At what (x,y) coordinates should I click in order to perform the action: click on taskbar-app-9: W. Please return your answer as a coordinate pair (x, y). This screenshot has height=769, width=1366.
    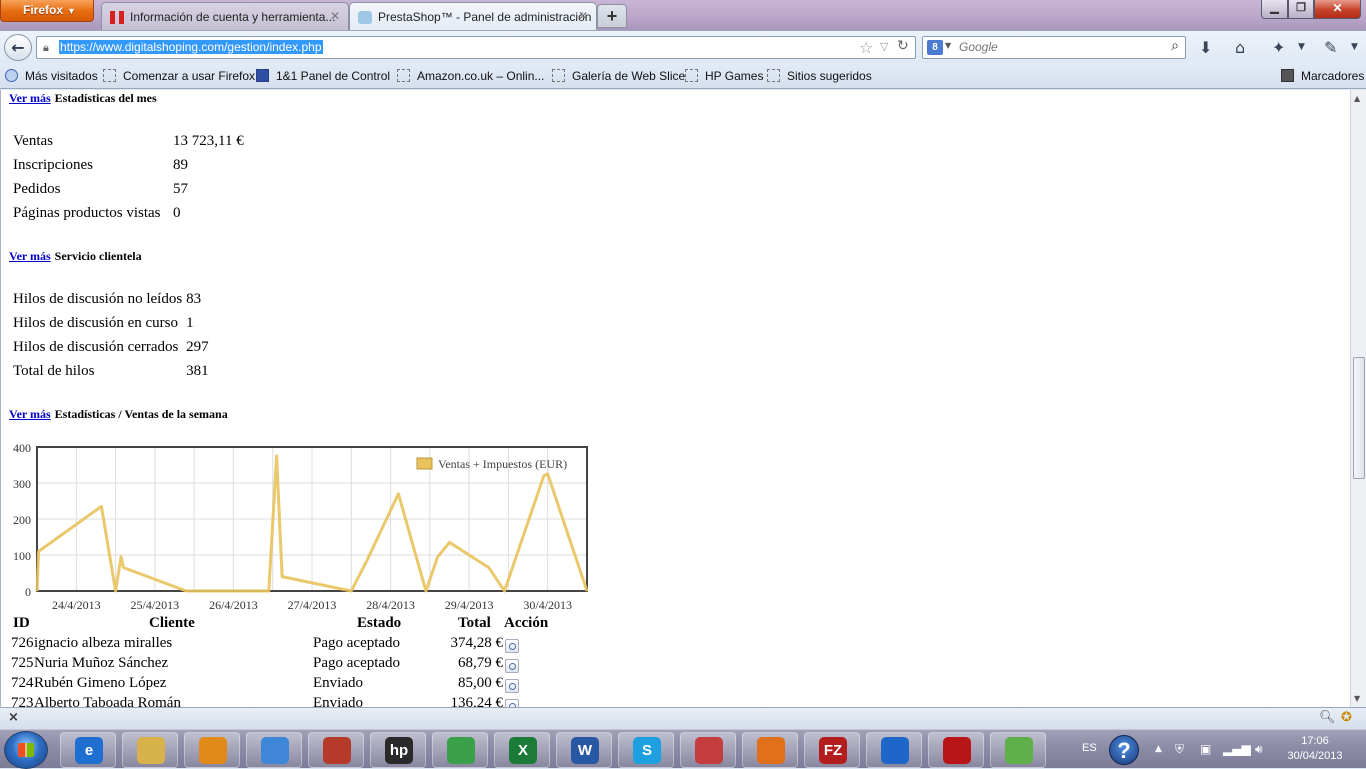
    Looking at the image, I should click on (584, 750).